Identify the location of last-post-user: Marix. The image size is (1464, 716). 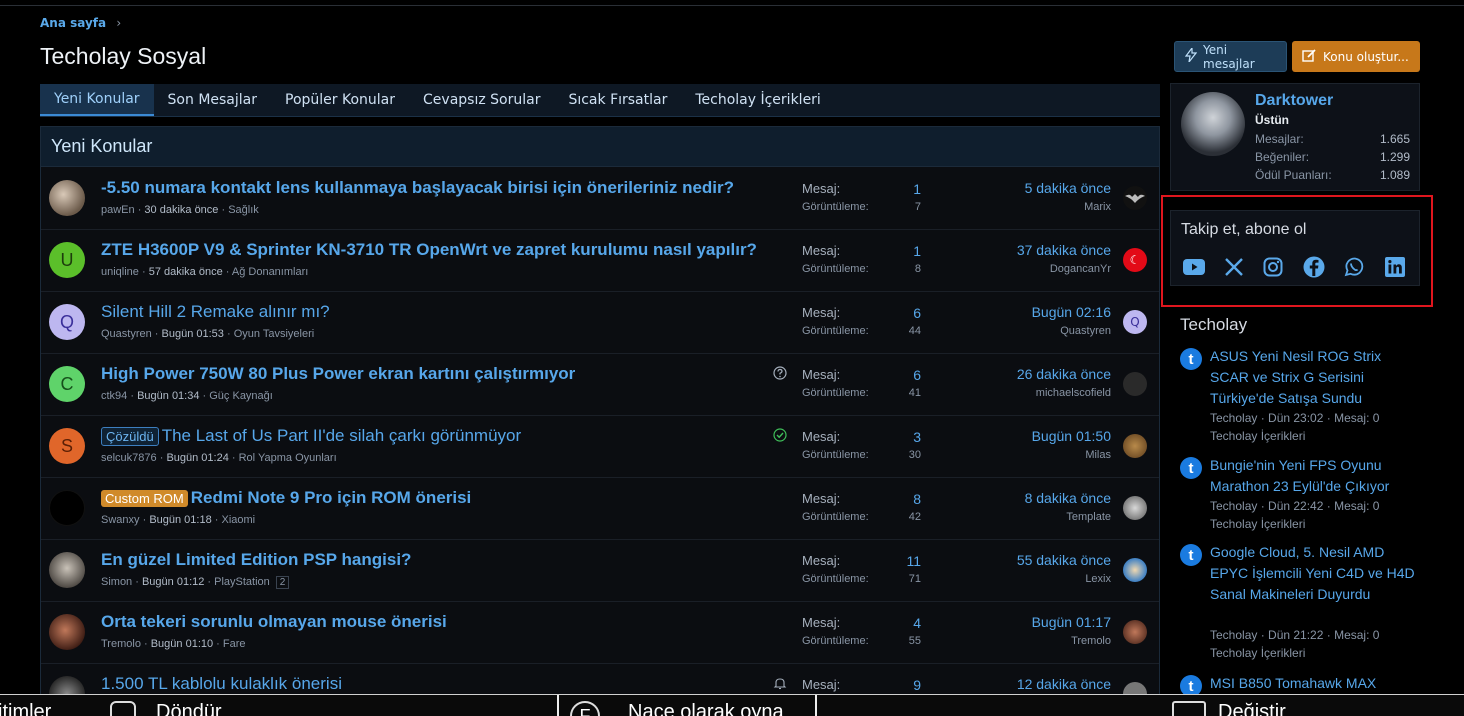
(1041, 207).